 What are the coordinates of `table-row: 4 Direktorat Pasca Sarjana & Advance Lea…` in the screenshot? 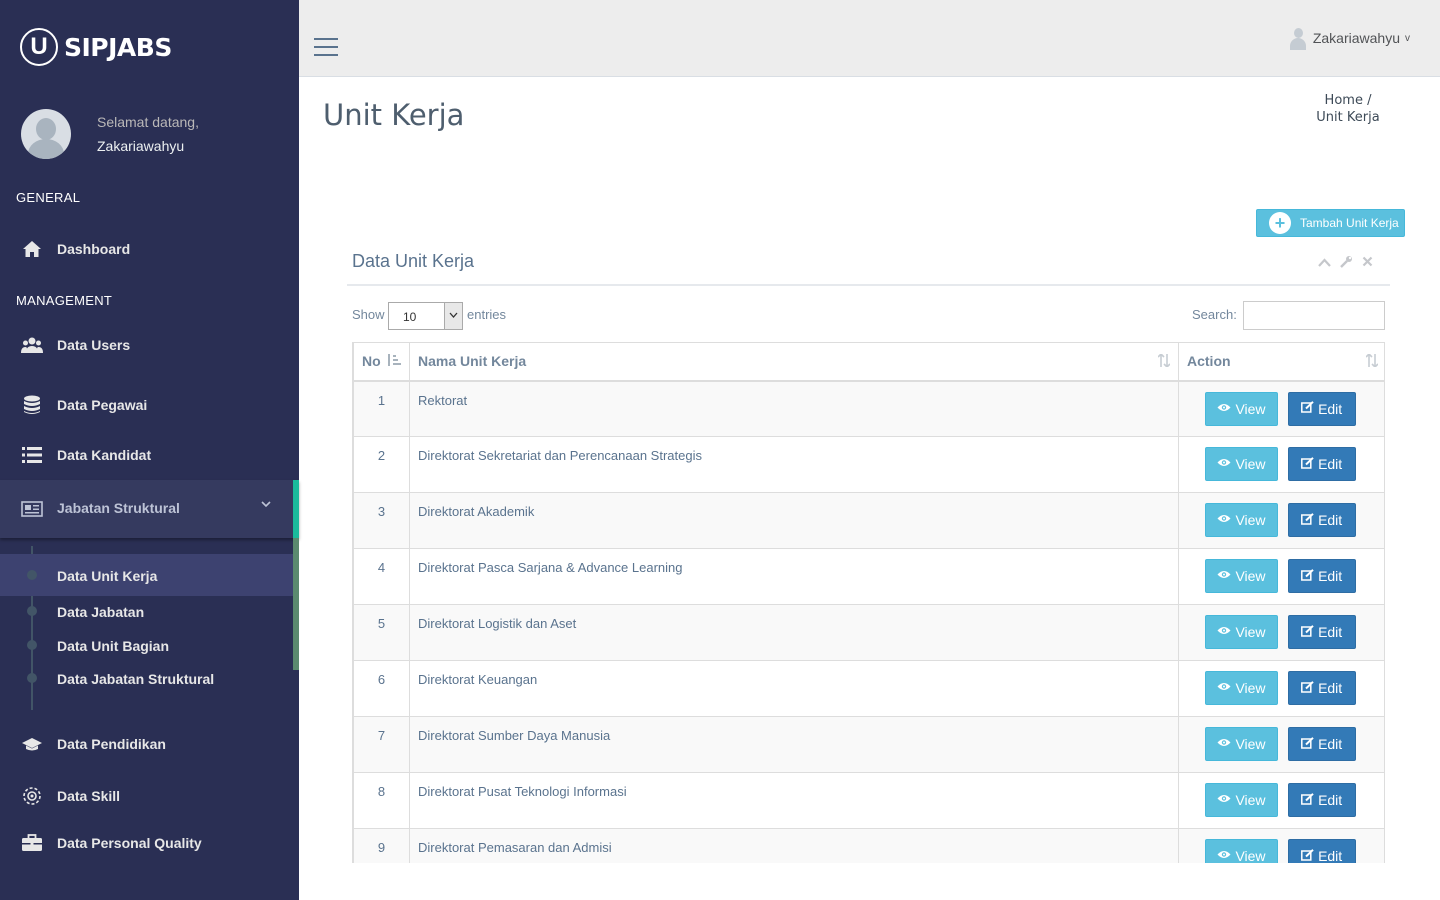 It's located at (868, 576).